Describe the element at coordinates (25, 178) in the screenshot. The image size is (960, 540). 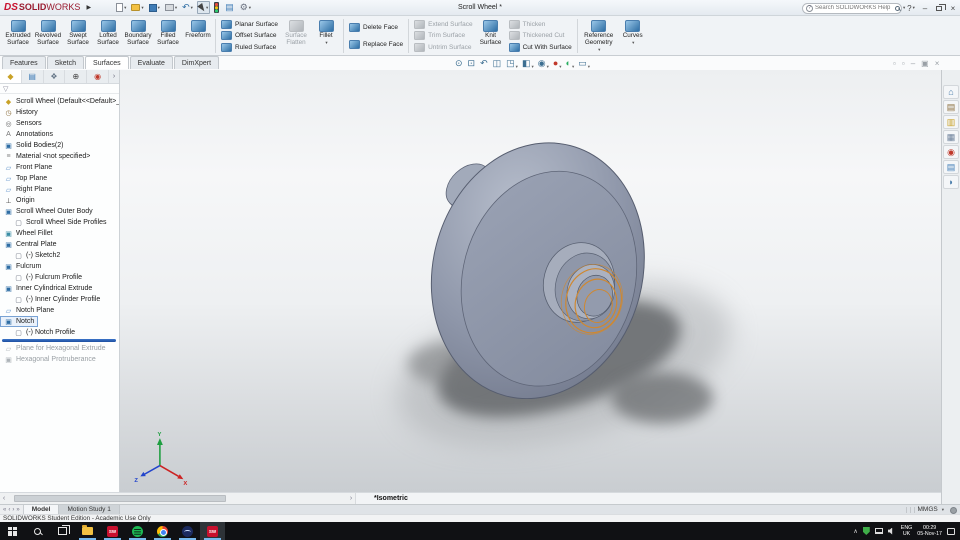
I see `tree-item-top-plane: ▱ Top Plane` at that location.